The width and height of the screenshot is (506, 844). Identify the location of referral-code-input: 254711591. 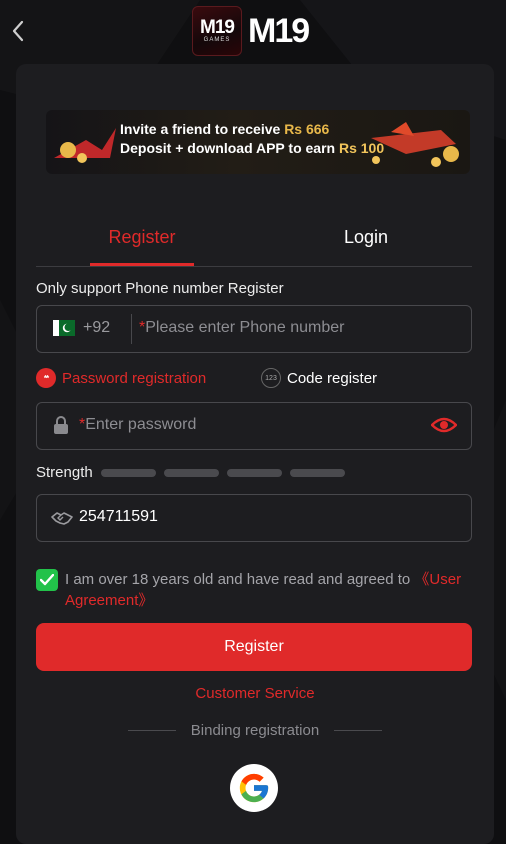
(118, 517).